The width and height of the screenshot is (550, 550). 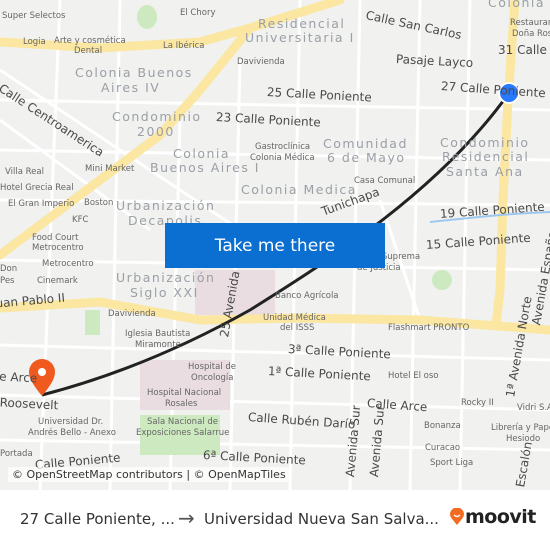 What do you see at coordinates (212, 367) in the screenshot?
I see `poi-label: Hospital de` at bounding box center [212, 367].